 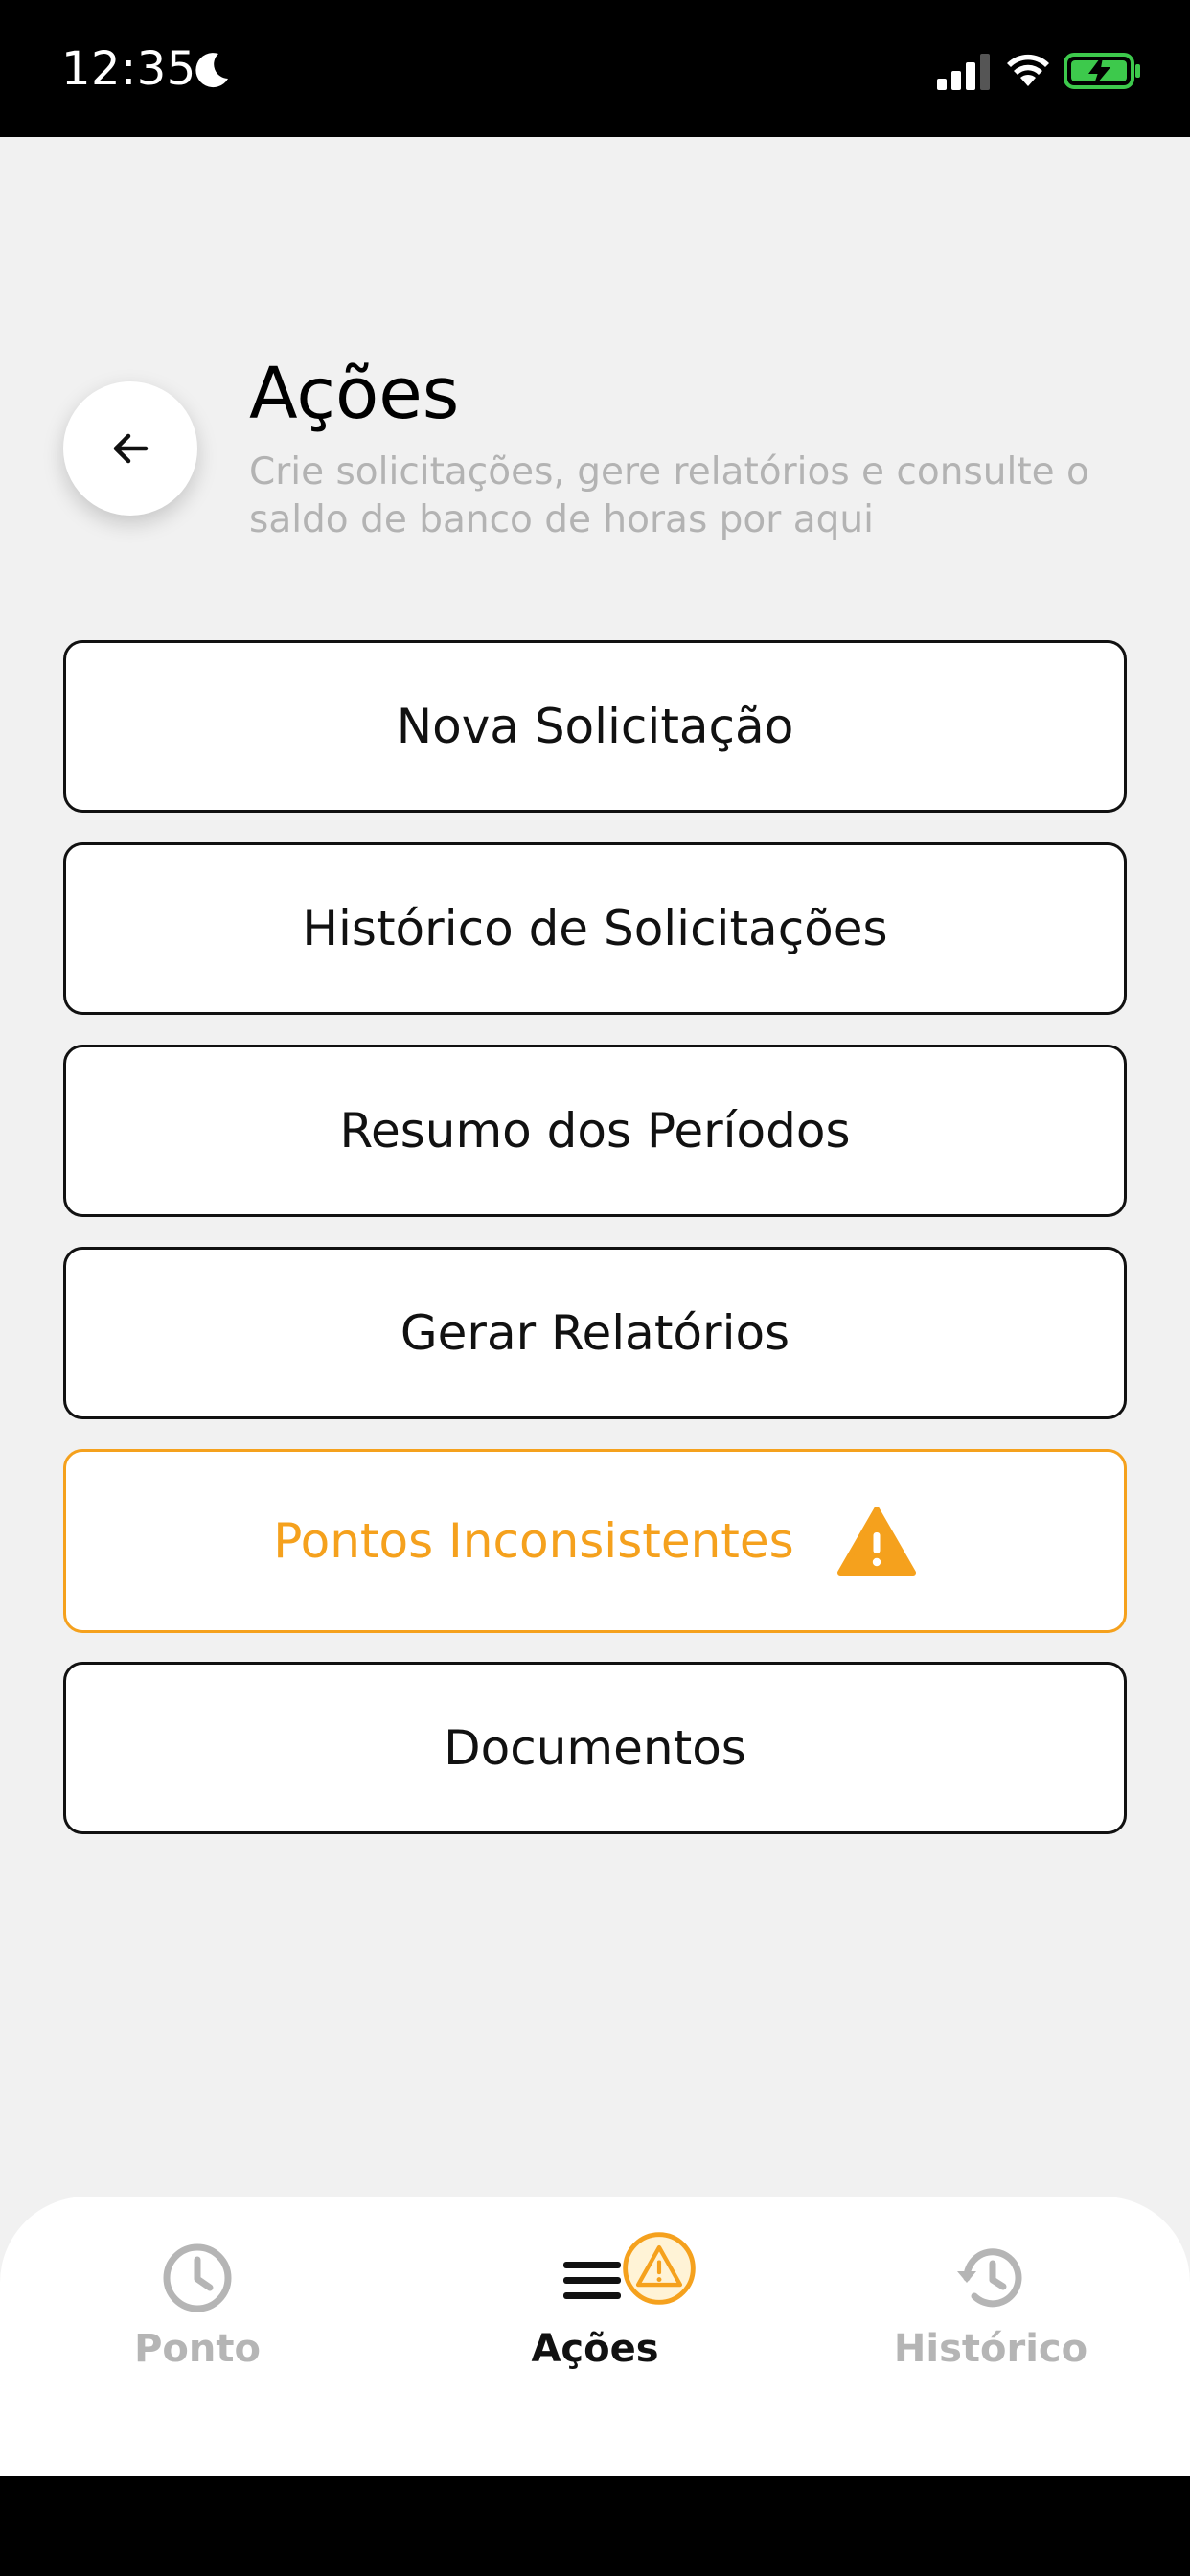 I want to click on status-time: 12:35, so click(x=128, y=69).